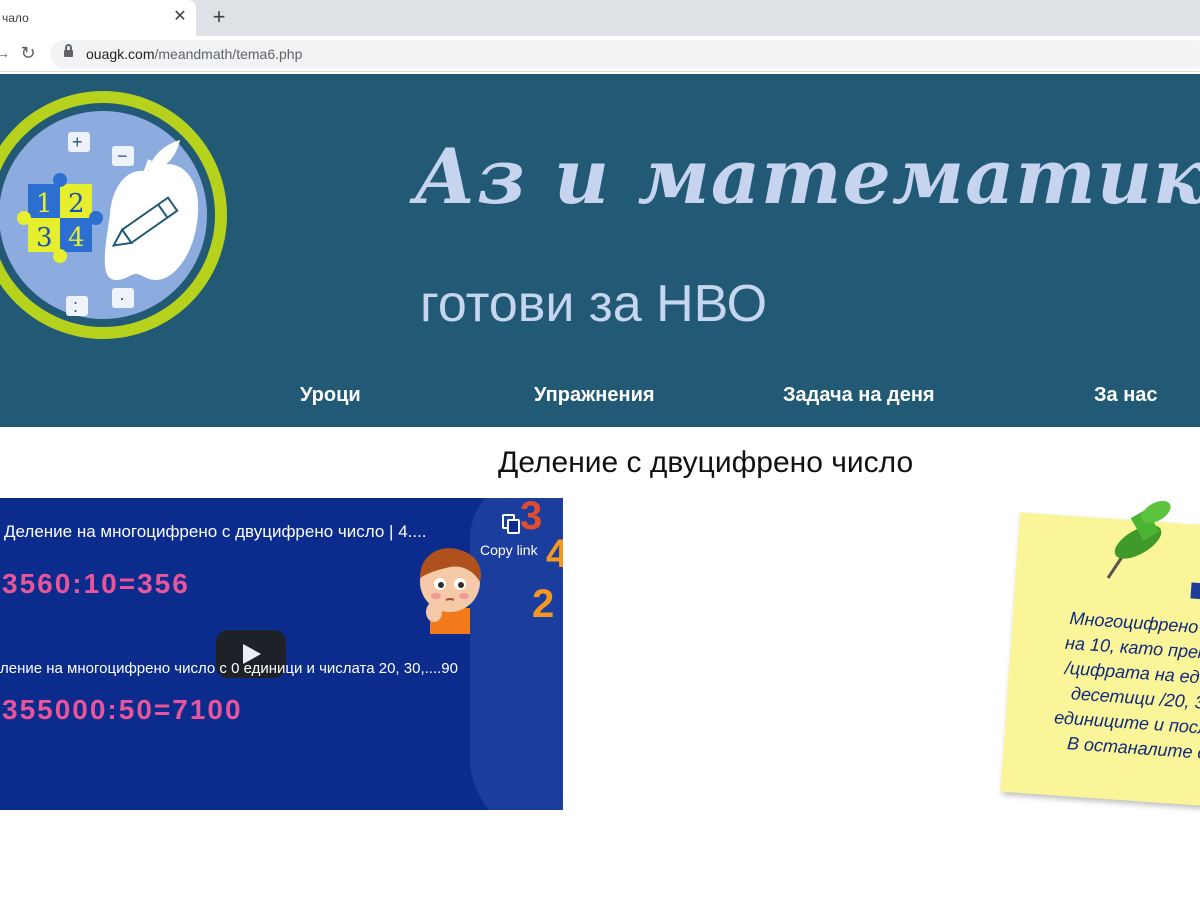 This screenshot has height=900, width=1200. I want to click on logo-tile: :, so click(75, 306).